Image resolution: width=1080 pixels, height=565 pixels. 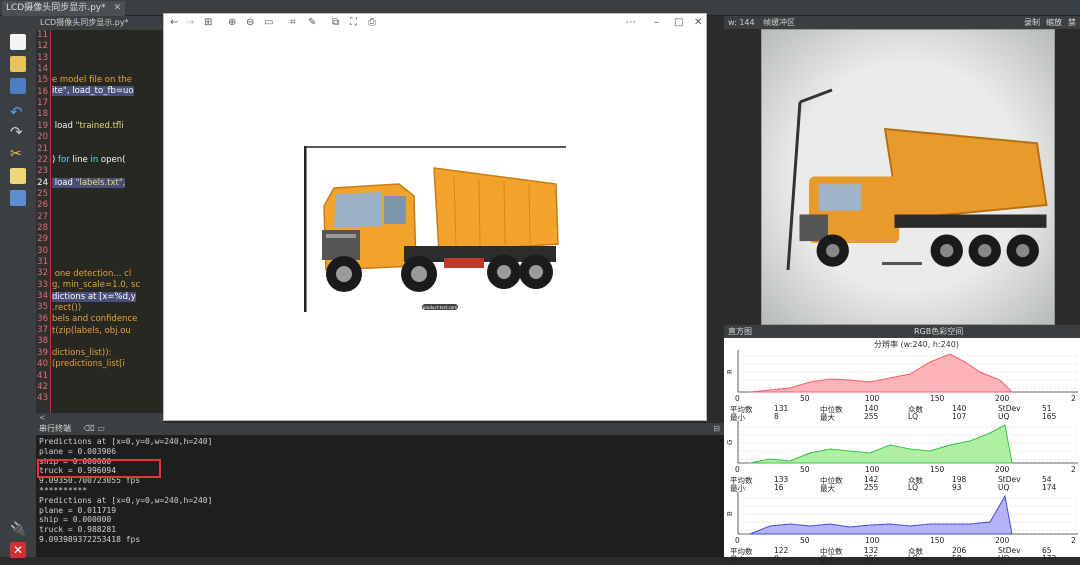 What do you see at coordinates (42, 307) in the screenshot?
I see `line-number: 35` at bounding box center [42, 307].